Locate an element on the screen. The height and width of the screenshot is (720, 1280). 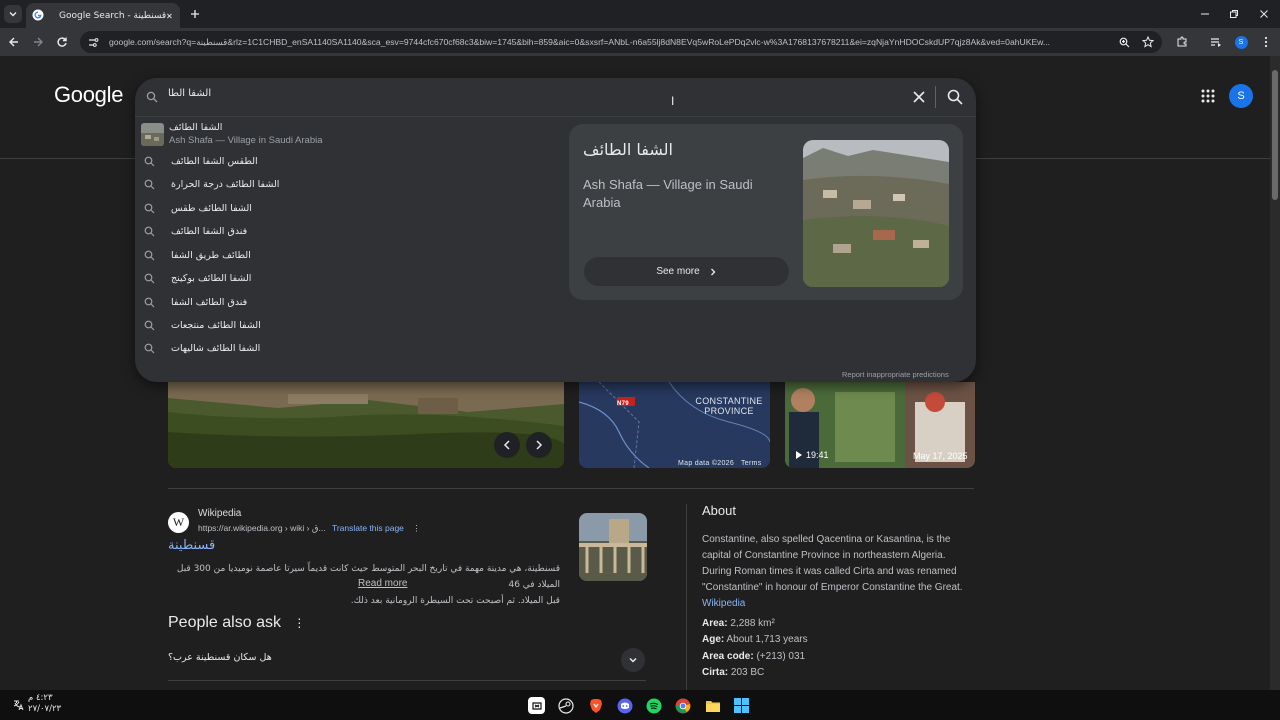
more-vert-icon is located at coordinates (1266, 42).